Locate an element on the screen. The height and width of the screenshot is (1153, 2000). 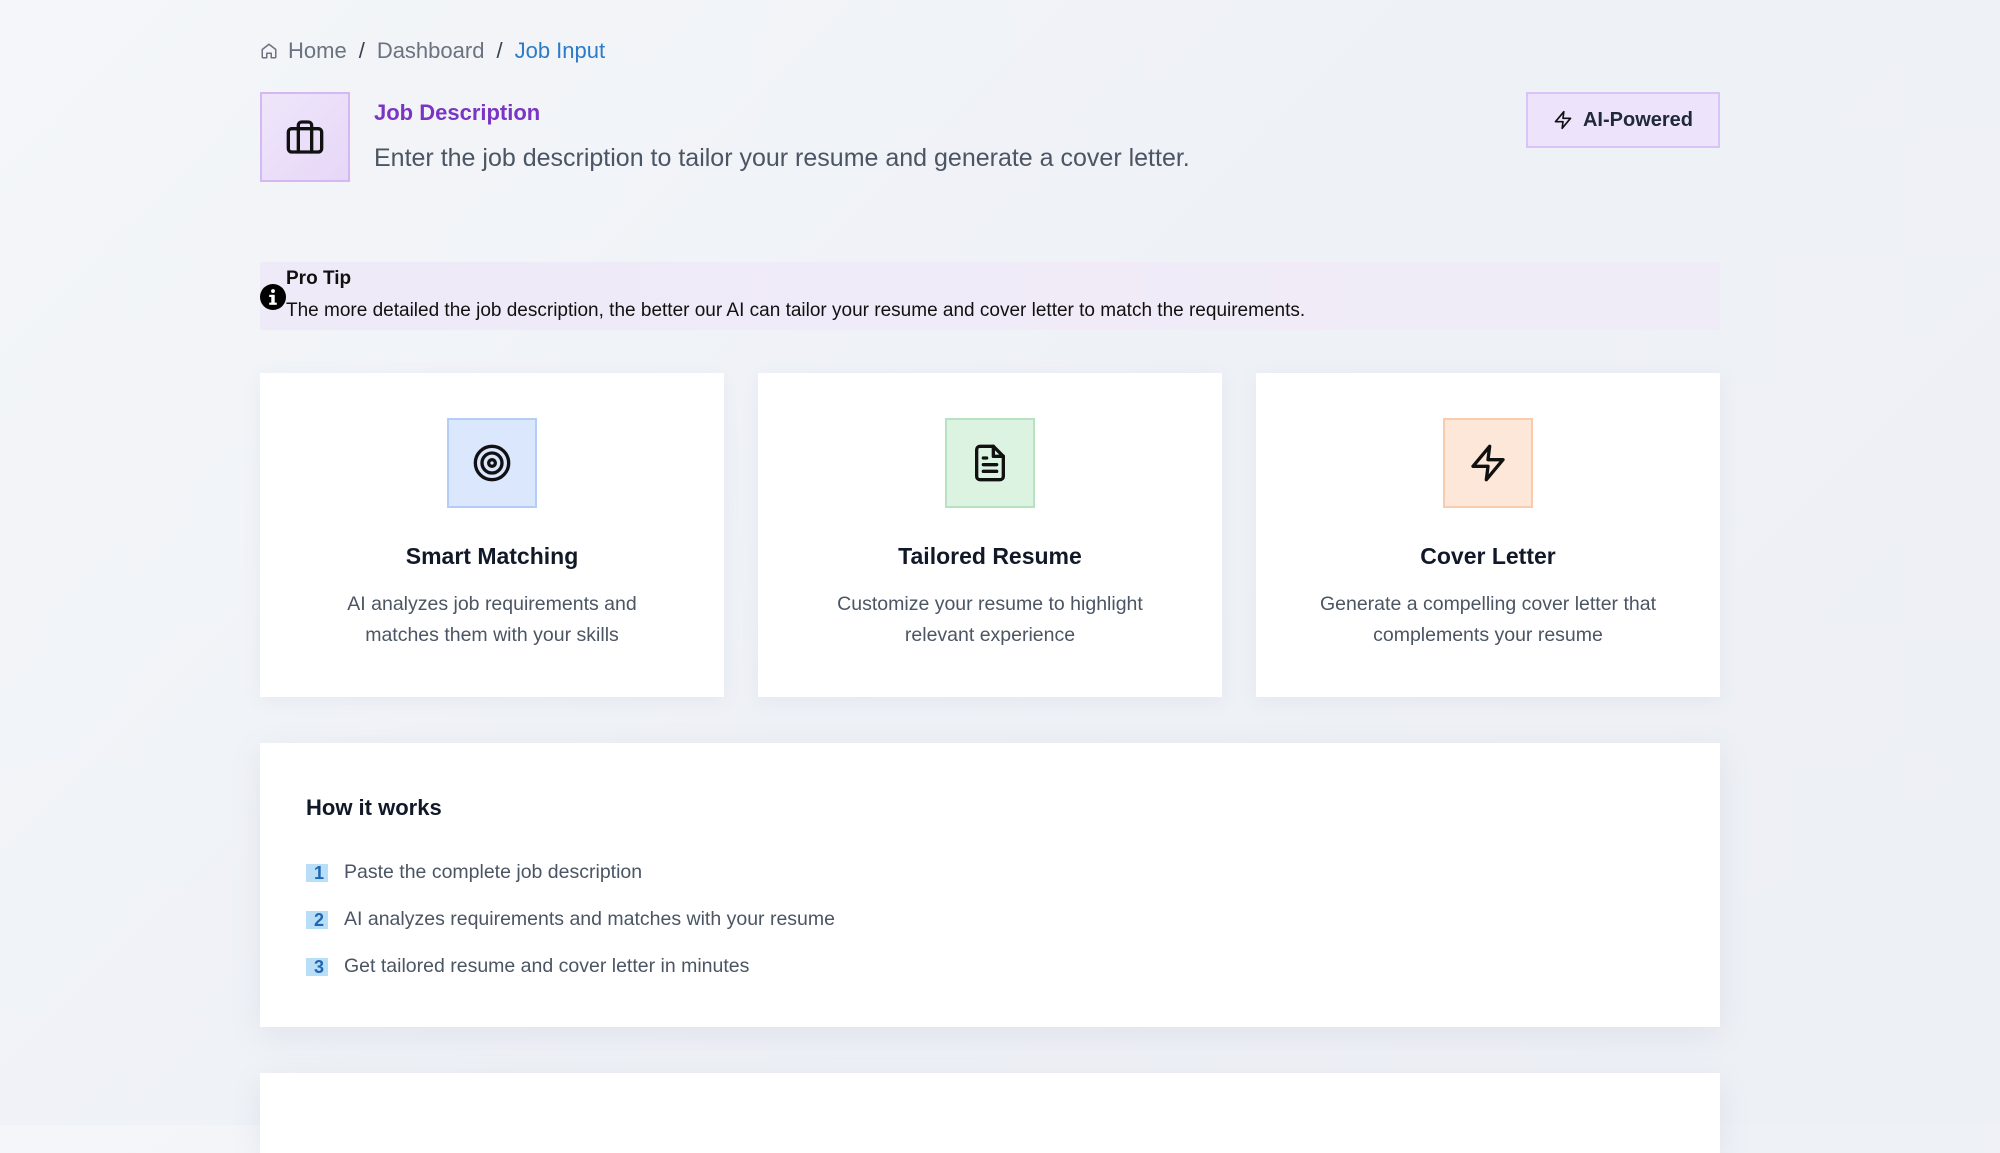
feature-description-line: relevant experience is located at coordinates (990, 635).